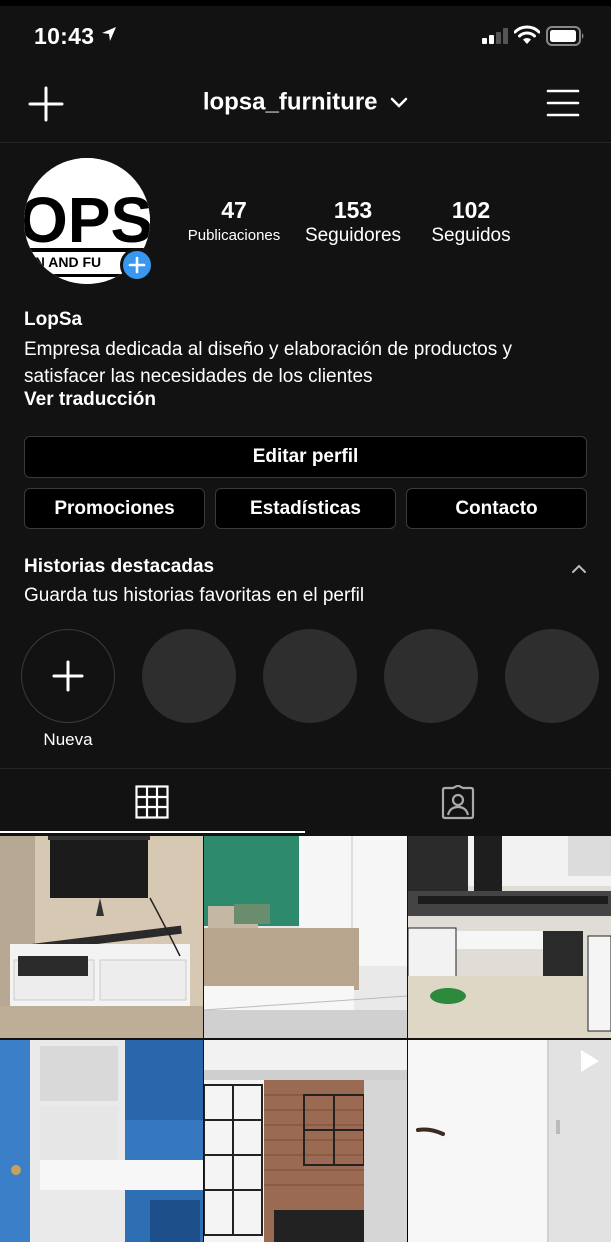 The width and height of the screenshot is (611, 1242). I want to click on stat-following-label: Seguidos, so click(471, 235).